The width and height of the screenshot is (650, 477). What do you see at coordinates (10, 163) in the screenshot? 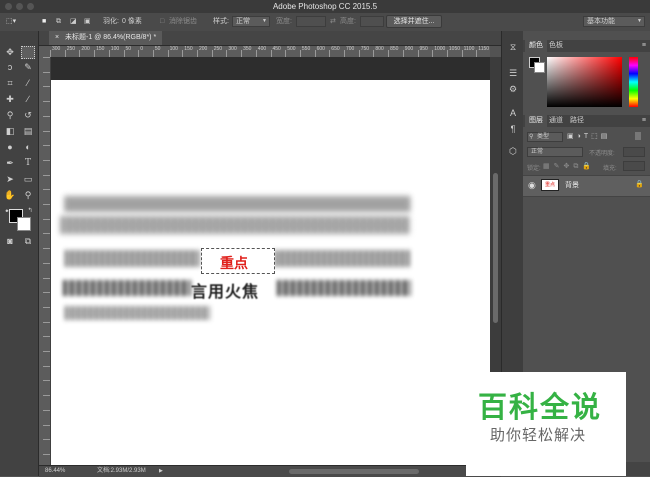
I see `pen-tool-icon: ✒` at bounding box center [10, 163].